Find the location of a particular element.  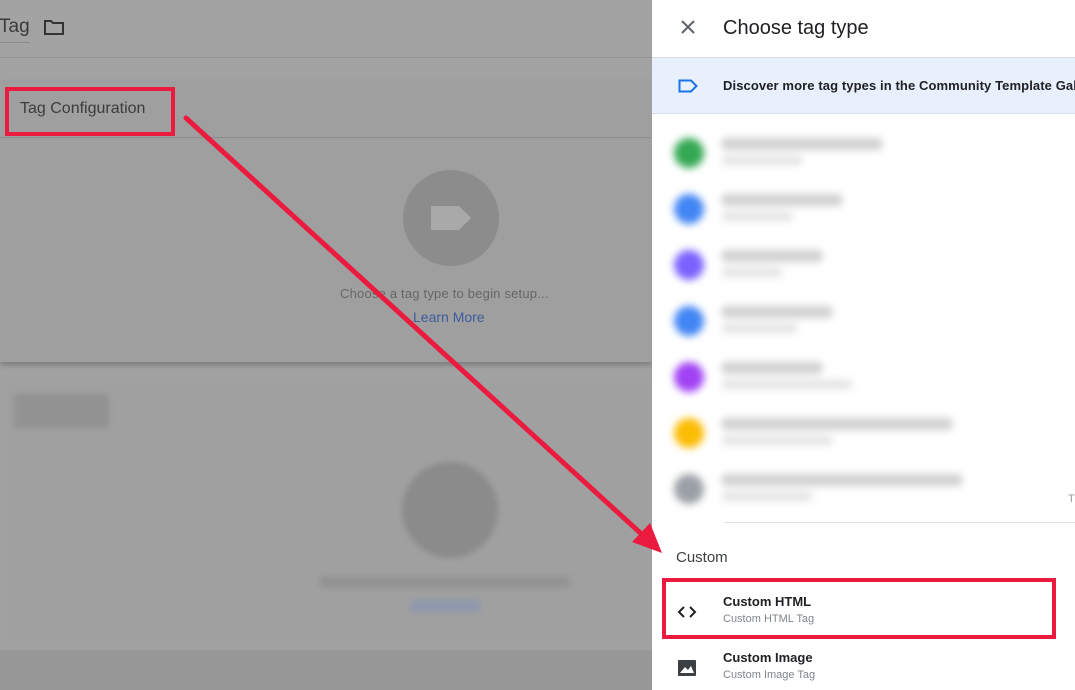

bottom-strip is located at coordinates (326, 670).